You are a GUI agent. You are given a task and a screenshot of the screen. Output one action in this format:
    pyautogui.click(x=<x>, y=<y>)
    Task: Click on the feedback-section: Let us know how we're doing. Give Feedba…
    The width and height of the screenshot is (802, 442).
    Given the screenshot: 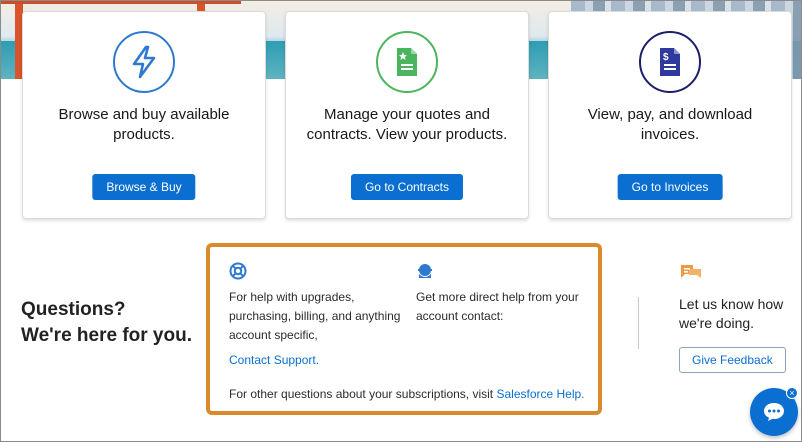 What is the action you would take?
    pyautogui.click(x=737, y=318)
    